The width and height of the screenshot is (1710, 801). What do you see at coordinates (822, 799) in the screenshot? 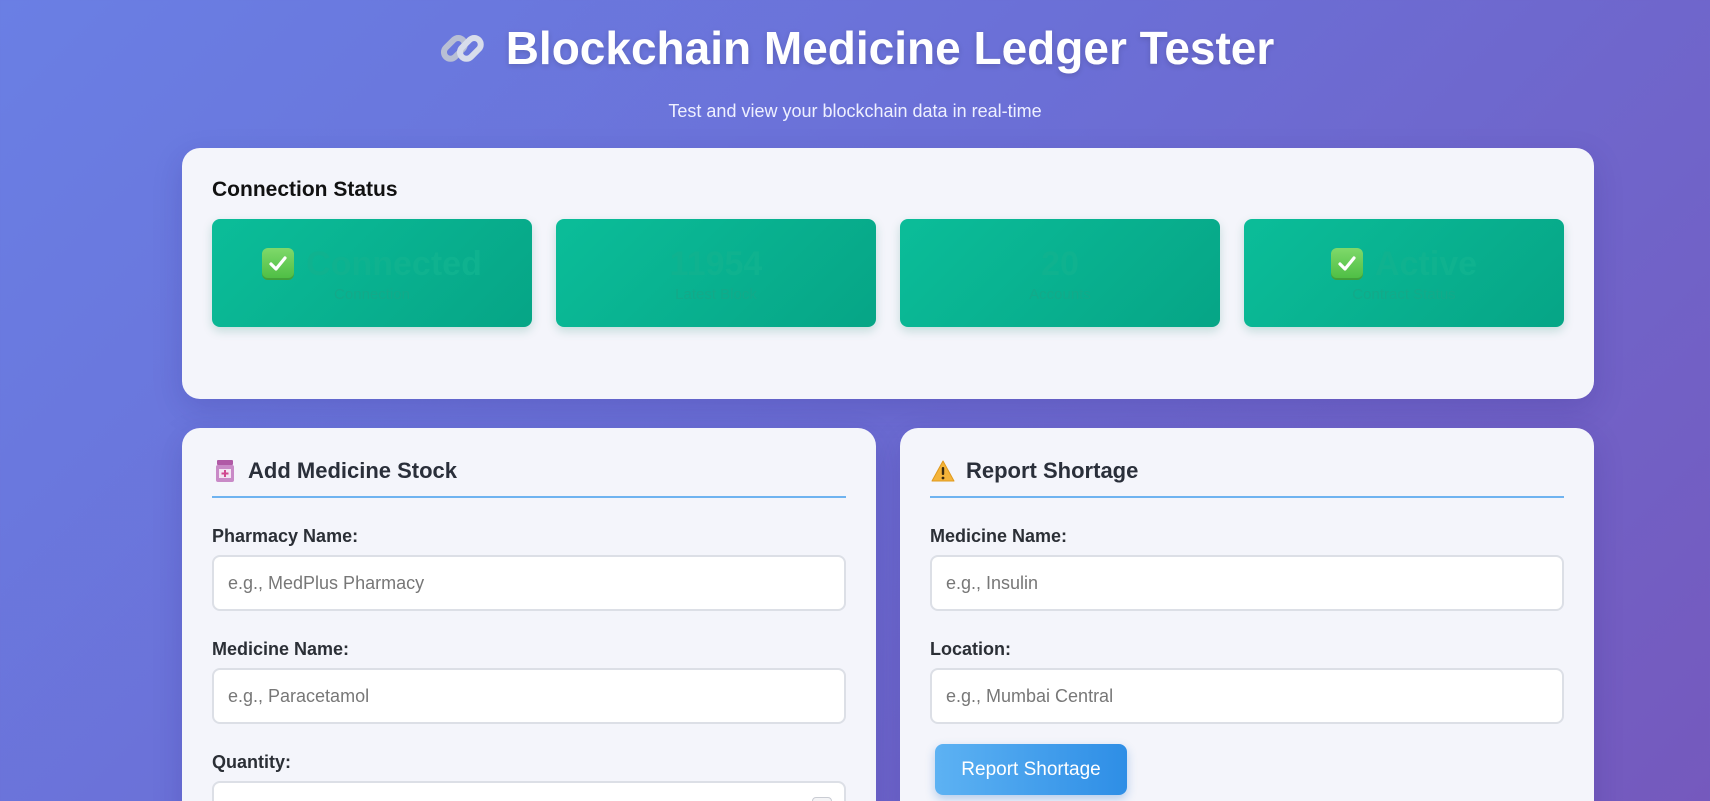
I see `quantity-stepper: ▲ ▼` at bounding box center [822, 799].